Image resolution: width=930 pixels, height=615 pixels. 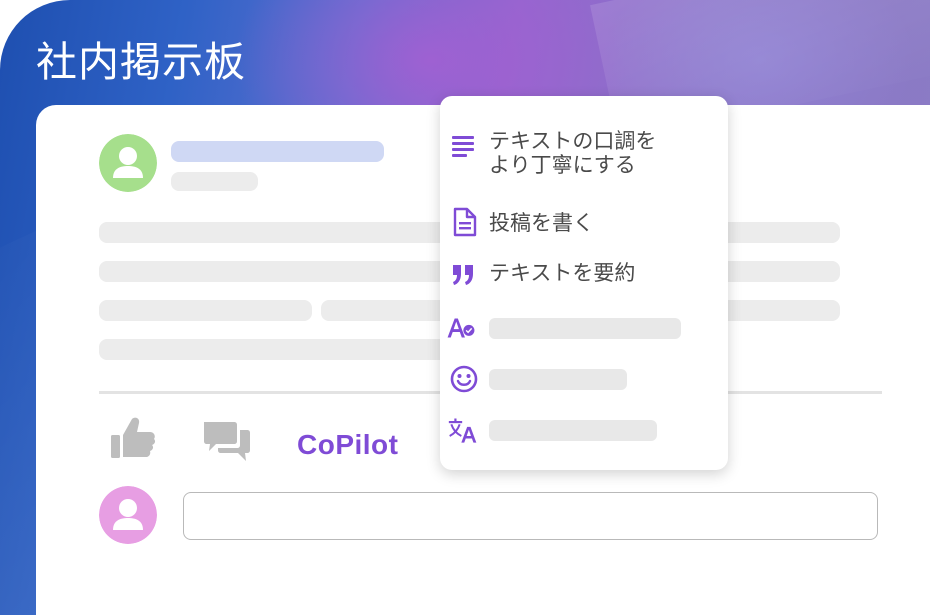 I want to click on comments-icon, so click(x=227, y=442).